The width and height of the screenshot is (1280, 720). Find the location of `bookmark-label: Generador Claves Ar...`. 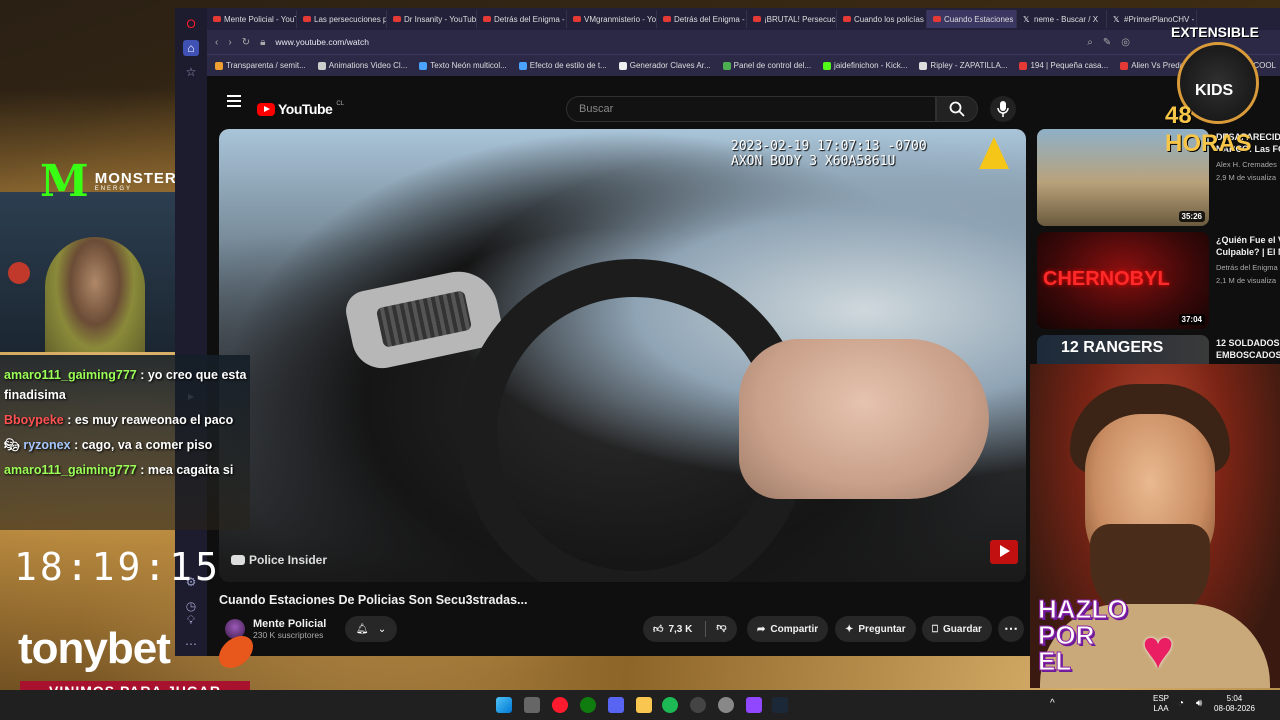

bookmark-label: Generador Claves Ar... is located at coordinates (670, 65).